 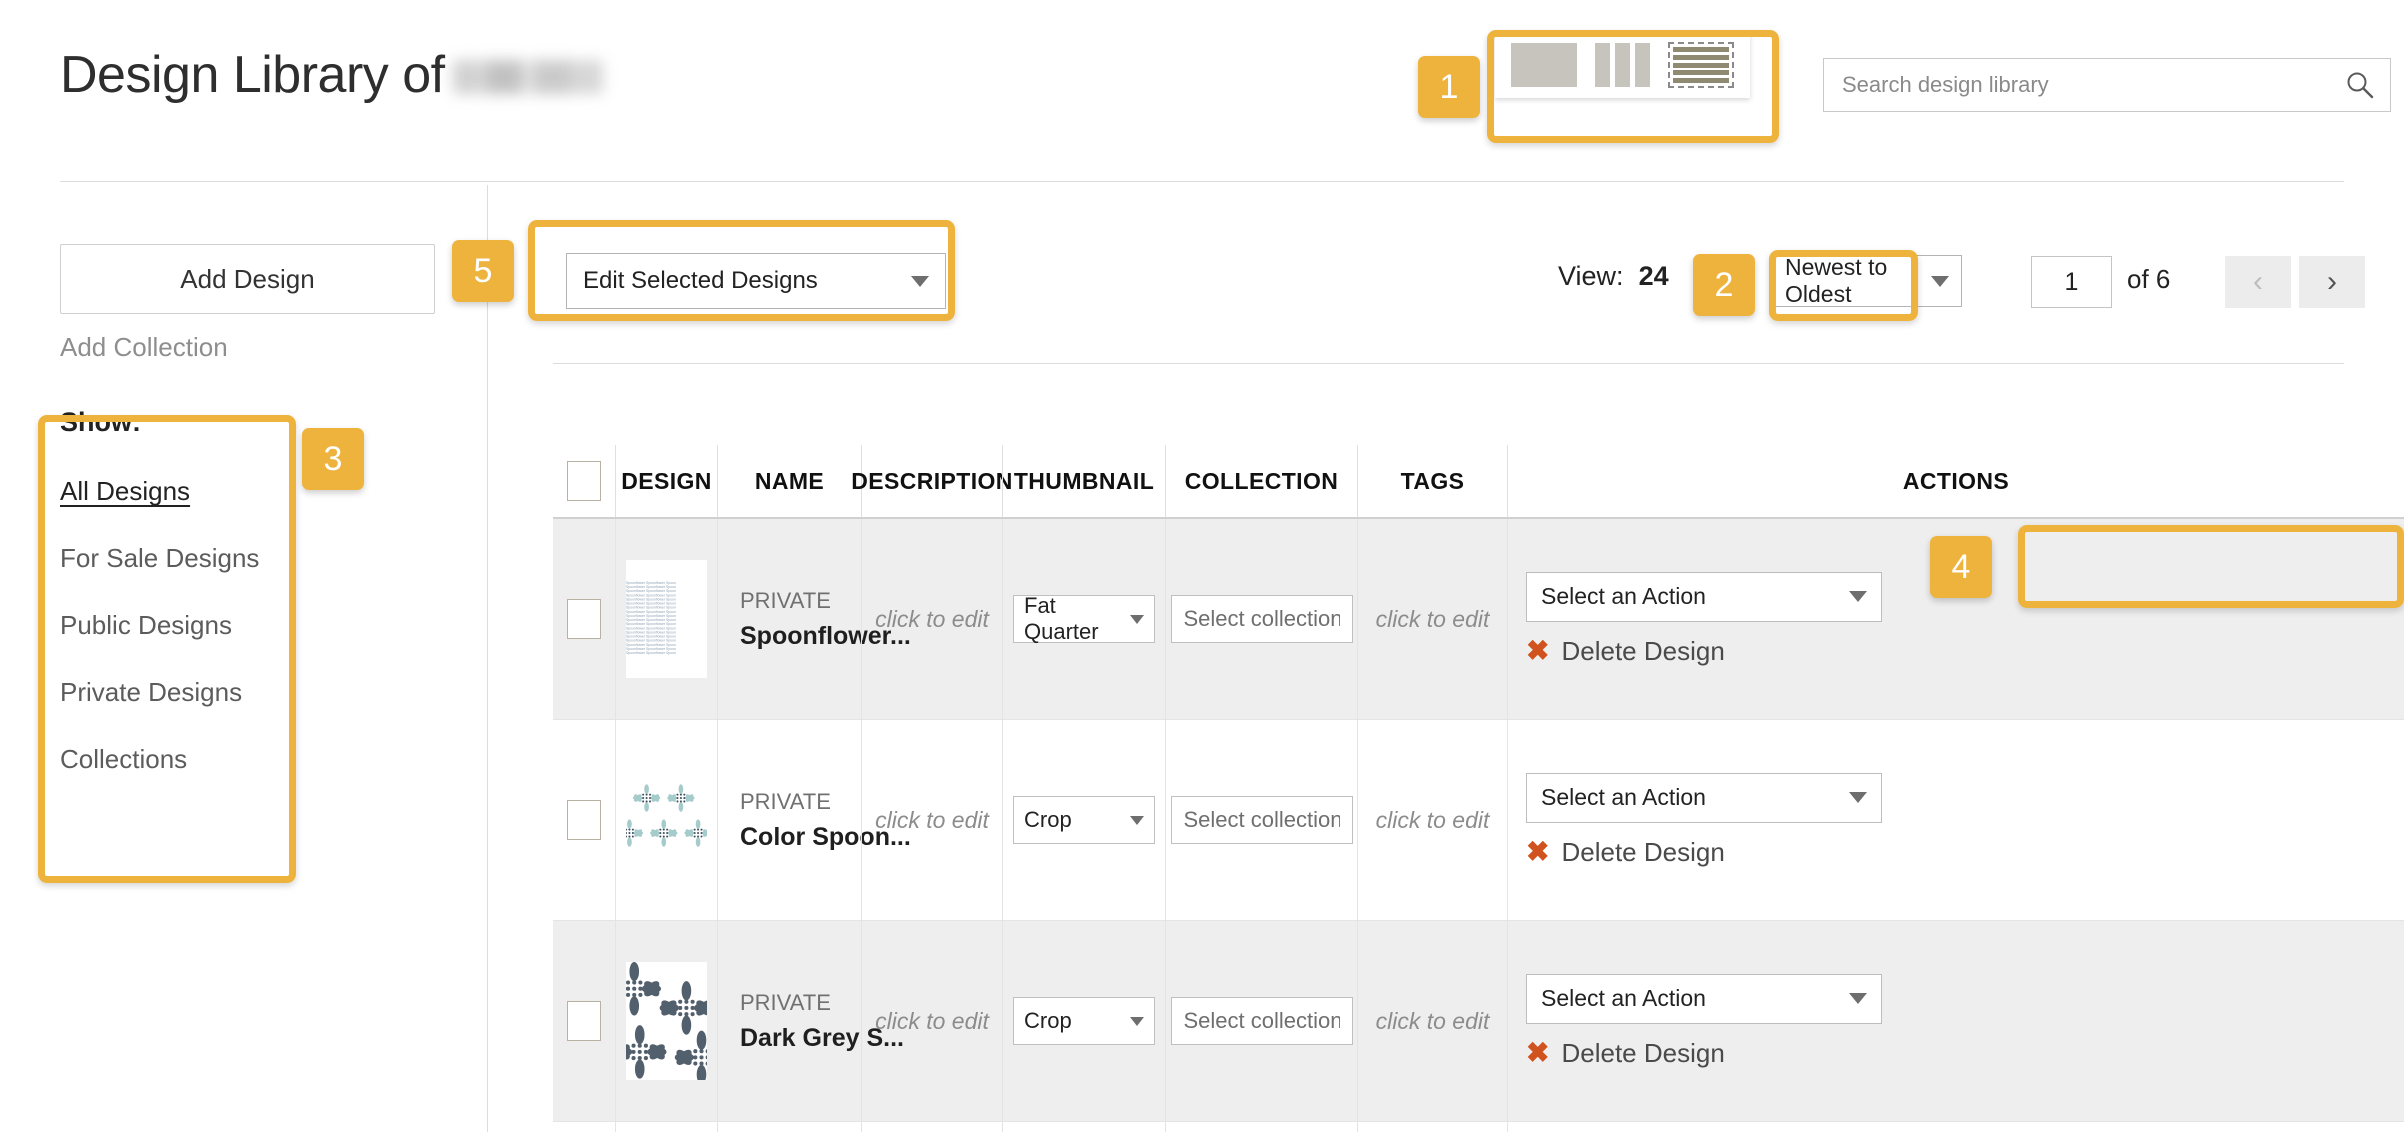 I want to click on select-all-checkbox, so click(x=584, y=481).